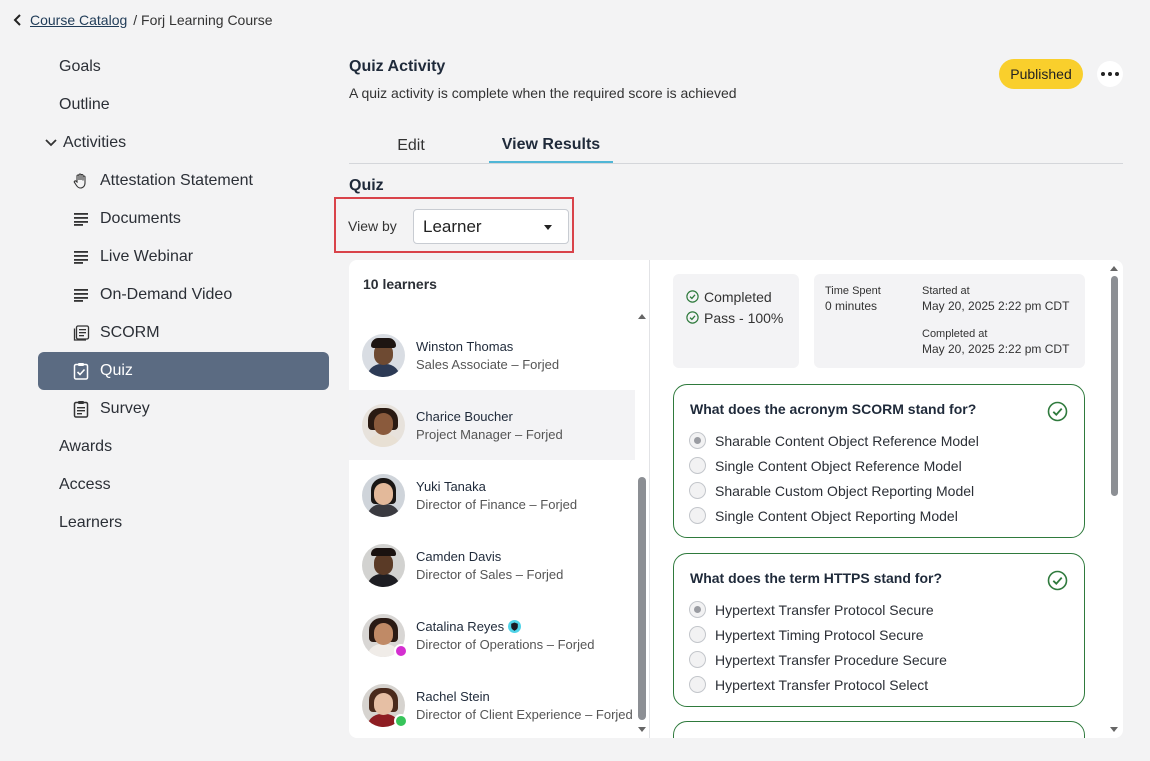  Describe the element at coordinates (116, 370) in the screenshot. I see `sidebar-item-label: Quiz` at that location.